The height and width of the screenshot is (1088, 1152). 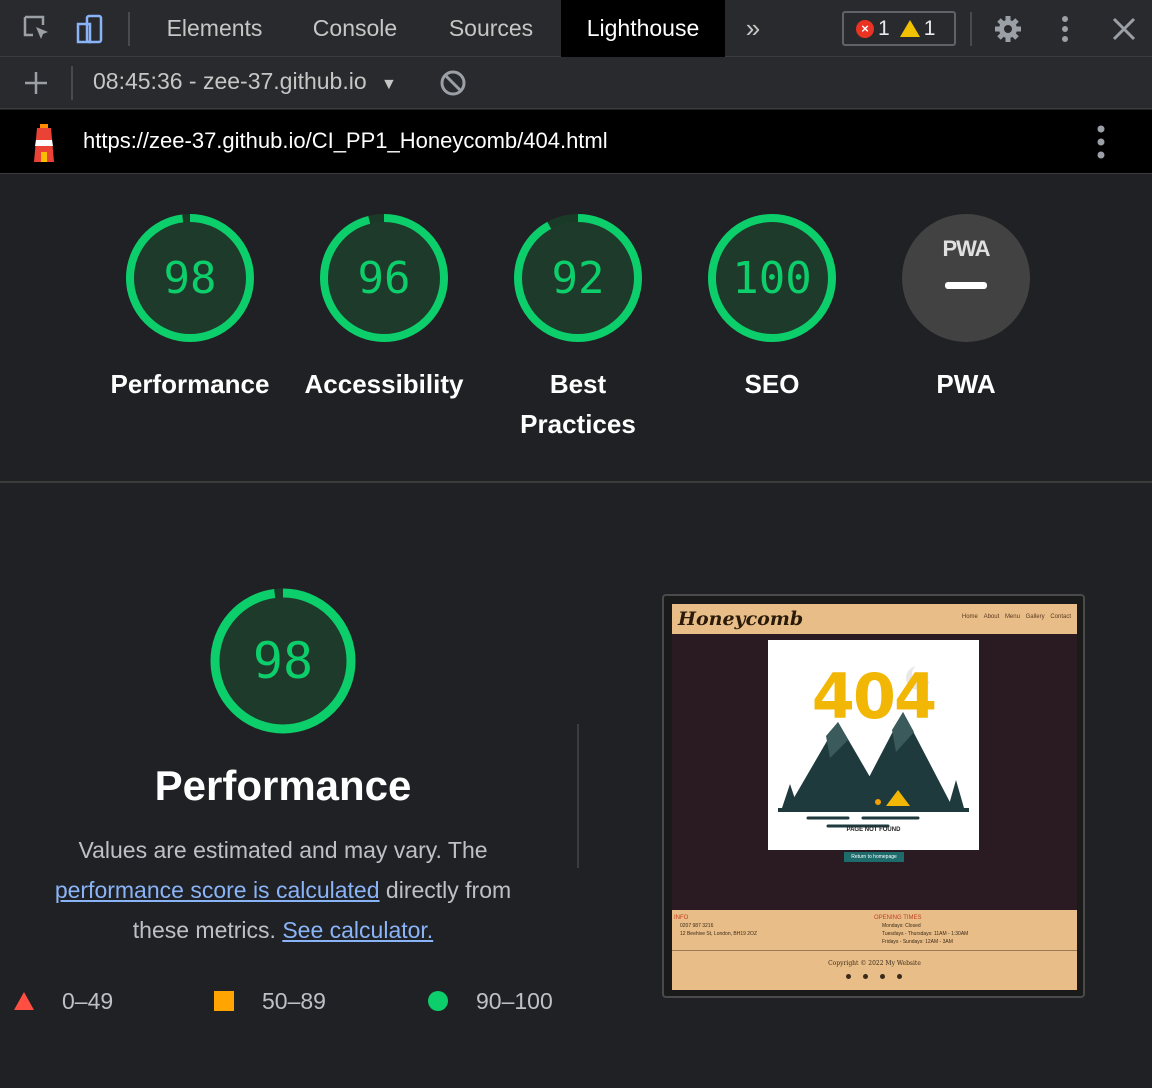 I want to click on see-calculator-link: See calculator., so click(x=357, y=930).